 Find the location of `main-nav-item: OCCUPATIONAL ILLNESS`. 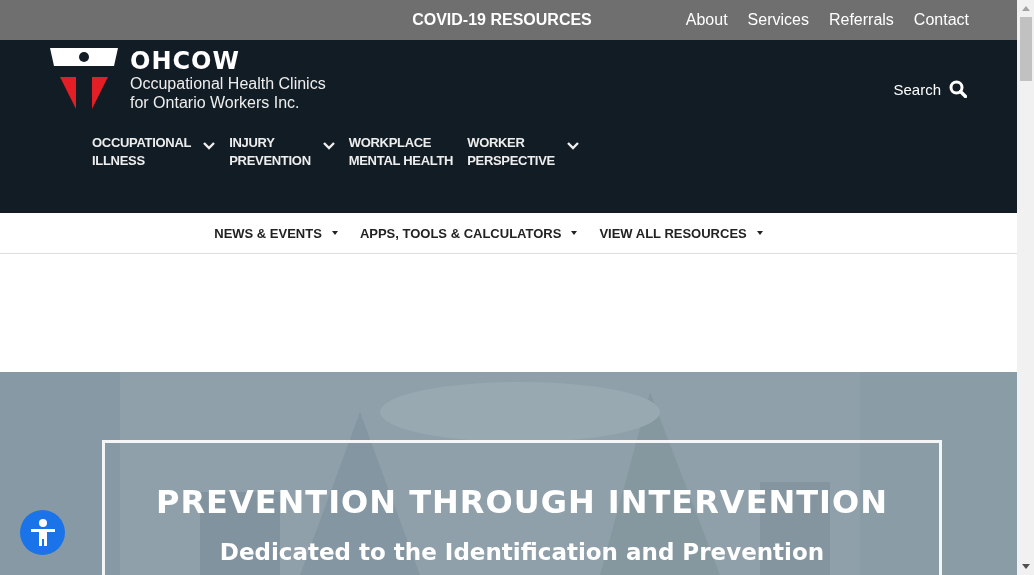

main-nav-item: OCCUPATIONAL ILLNESS is located at coordinates (154, 152).